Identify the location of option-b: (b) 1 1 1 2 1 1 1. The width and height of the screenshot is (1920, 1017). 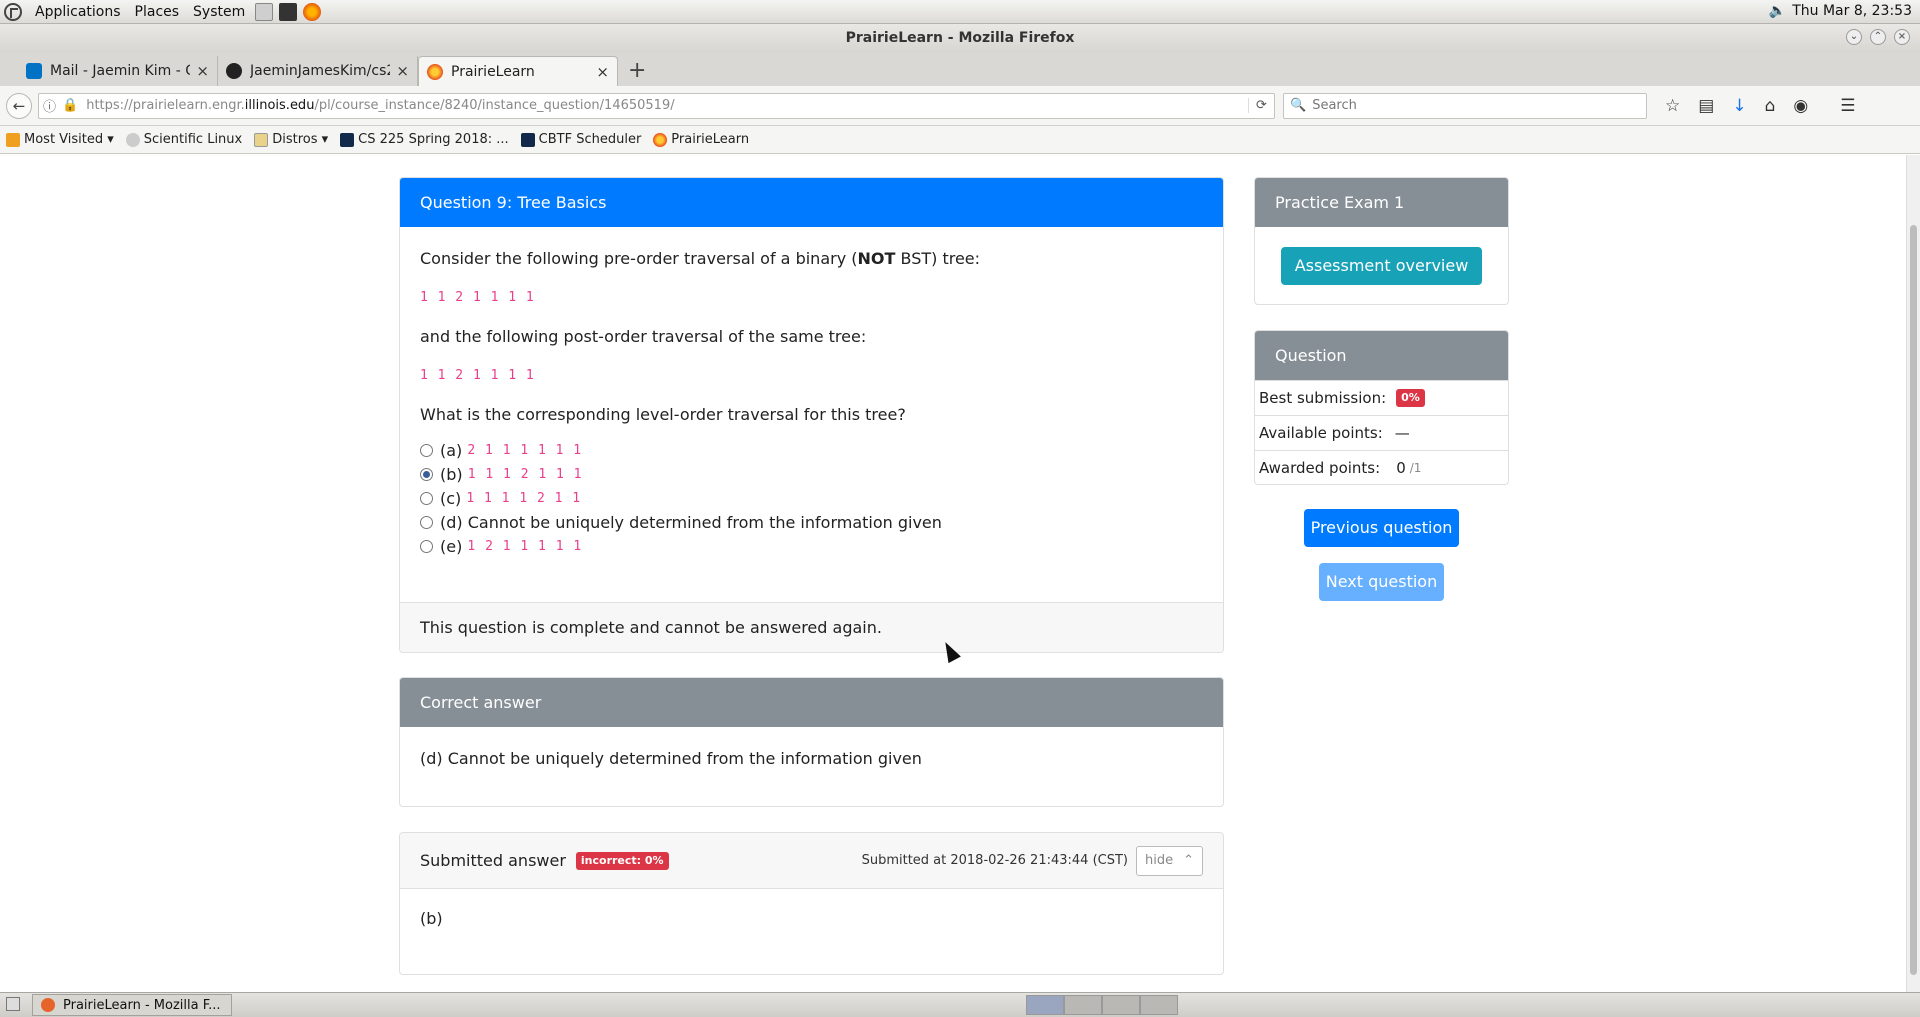
(811, 474).